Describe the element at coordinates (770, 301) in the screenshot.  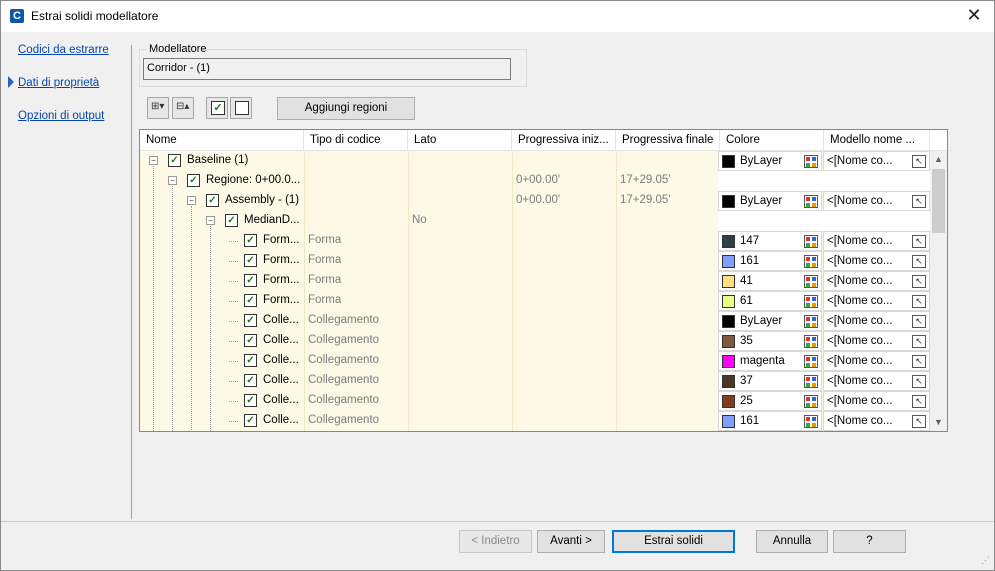
I see `color-picker-cell: 61` at that location.